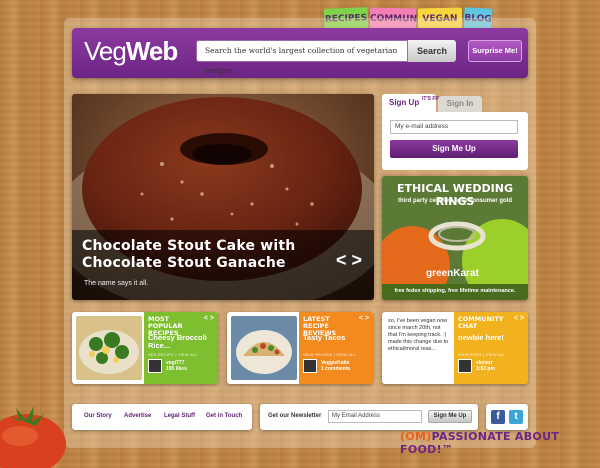 The width and height of the screenshot is (600, 468). What do you see at coordinates (109, 348) in the screenshot?
I see `popular-recipe-image` at bounding box center [109, 348].